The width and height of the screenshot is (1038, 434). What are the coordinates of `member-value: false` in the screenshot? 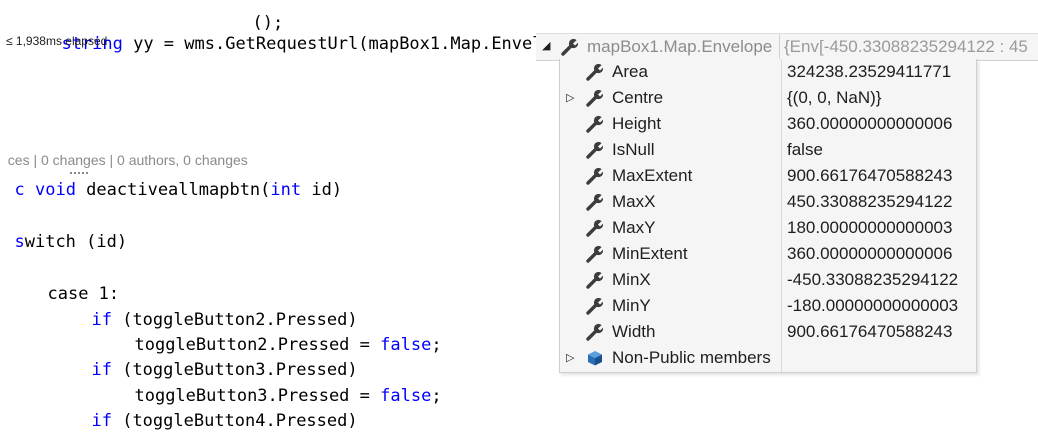 It's located at (805, 150).